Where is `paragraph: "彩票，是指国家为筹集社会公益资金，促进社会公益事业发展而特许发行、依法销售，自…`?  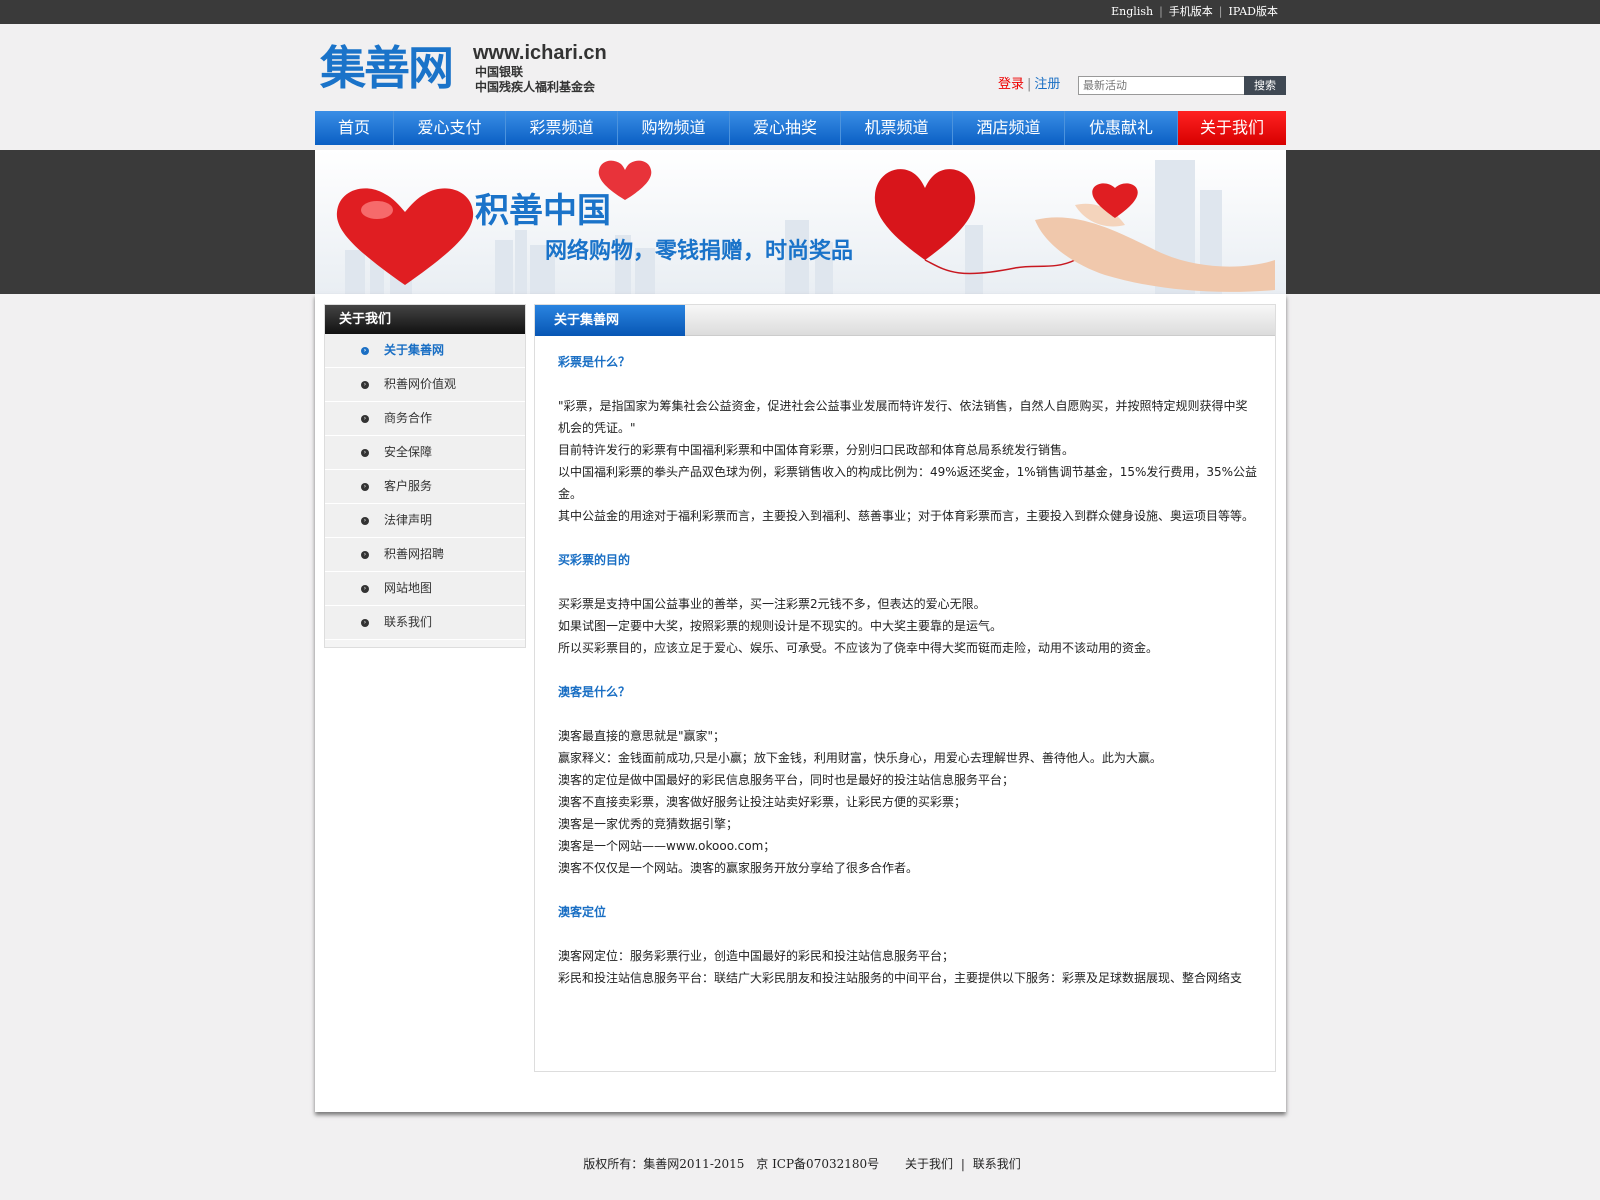 paragraph: "彩票，是指国家为筹集社会公益资金，促进社会公益事业发展而特许发行、依法销售，自… is located at coordinates (903, 417).